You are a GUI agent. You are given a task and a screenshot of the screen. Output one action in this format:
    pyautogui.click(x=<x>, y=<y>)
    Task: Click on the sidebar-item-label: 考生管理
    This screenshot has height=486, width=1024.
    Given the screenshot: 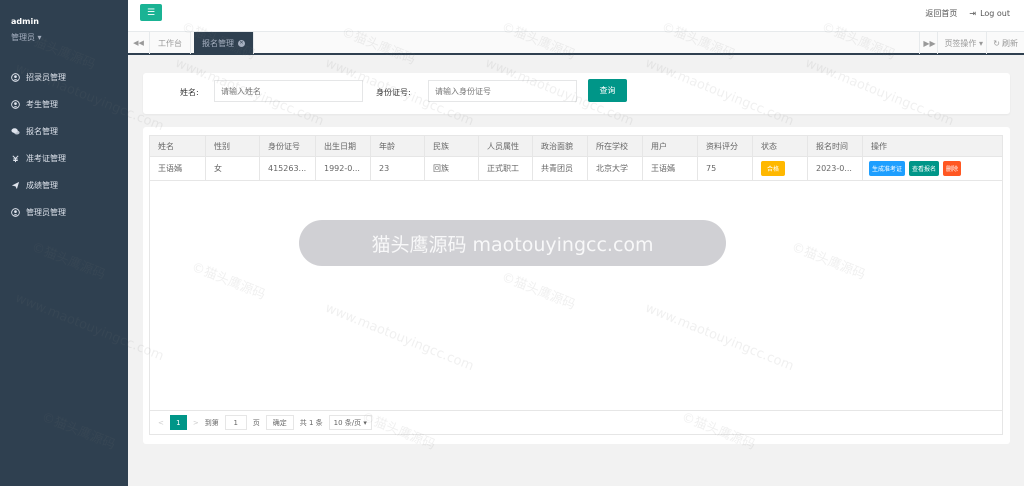 What is the action you would take?
    pyautogui.click(x=42, y=104)
    